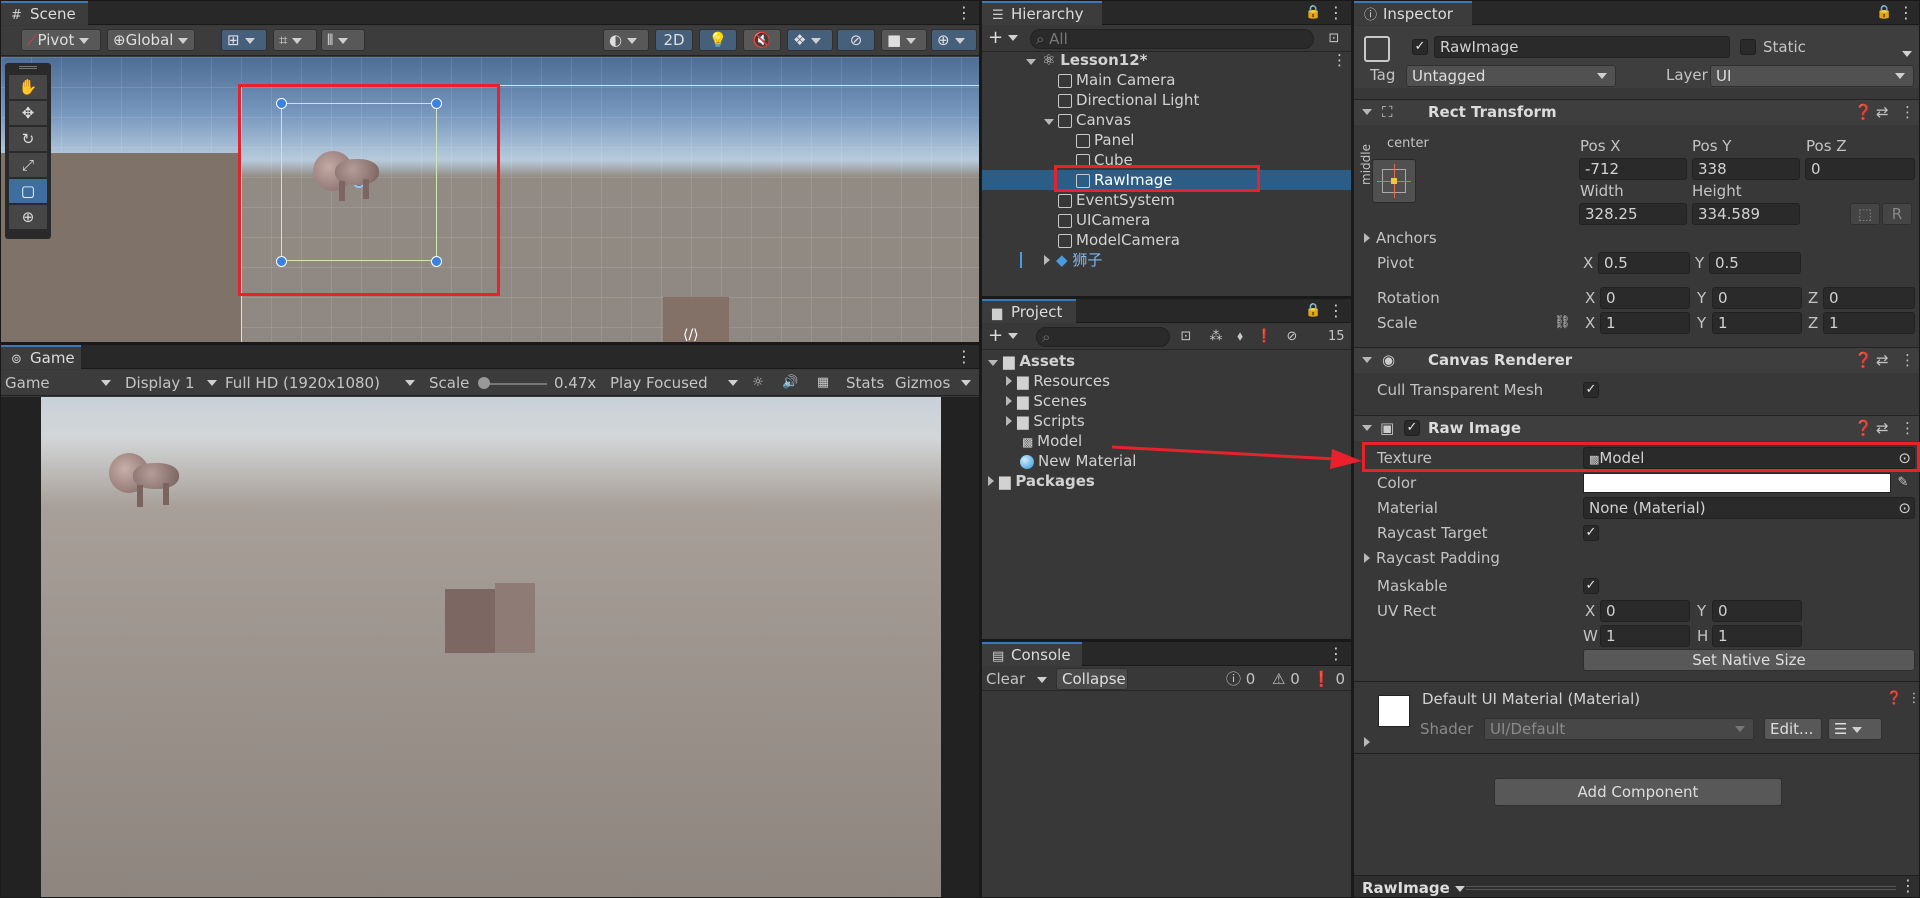 The width and height of the screenshot is (1920, 898). What do you see at coordinates (1166, 421) in the screenshot?
I see `project-item-scripts: ▆ Scripts` at bounding box center [1166, 421].